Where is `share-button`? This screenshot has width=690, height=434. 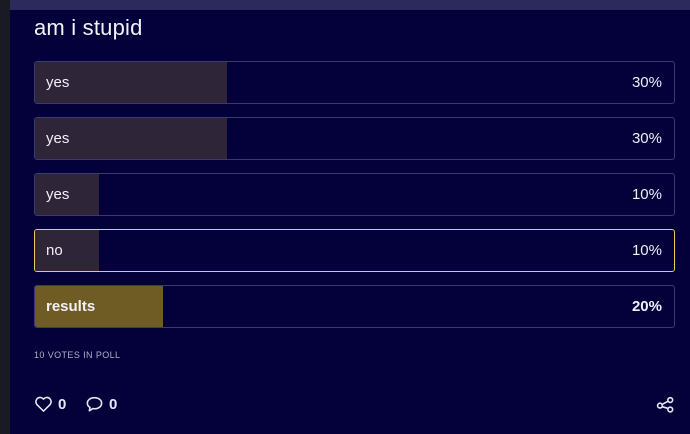
share-button is located at coordinates (665, 404).